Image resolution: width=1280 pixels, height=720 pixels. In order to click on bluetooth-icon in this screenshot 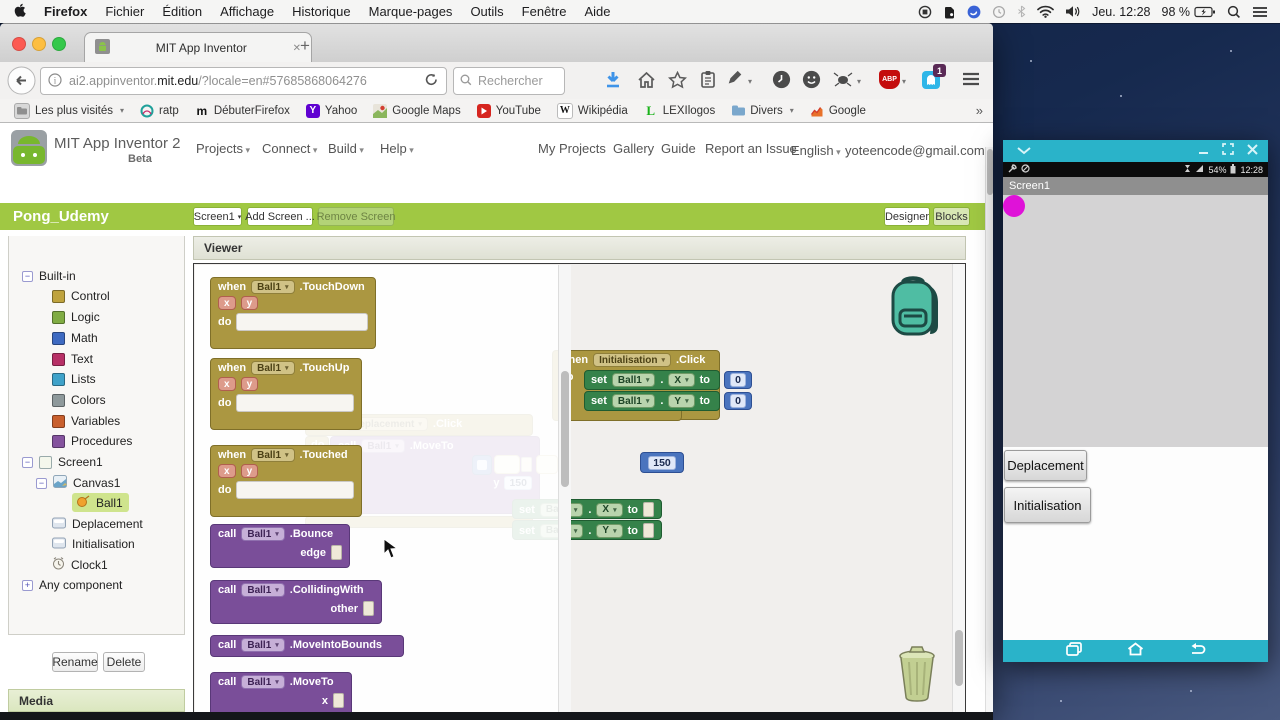, I will do `click(1021, 11)`.